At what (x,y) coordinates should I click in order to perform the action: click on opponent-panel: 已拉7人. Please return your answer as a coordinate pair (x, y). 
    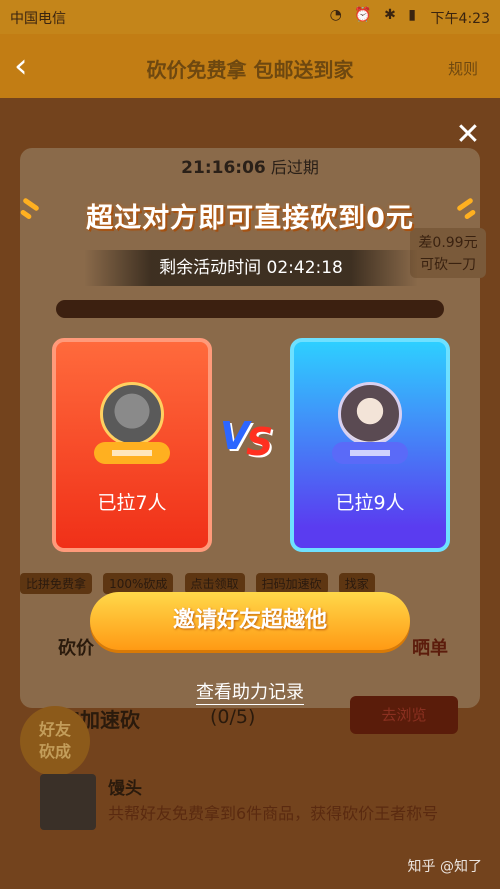
    Looking at the image, I should click on (132, 445).